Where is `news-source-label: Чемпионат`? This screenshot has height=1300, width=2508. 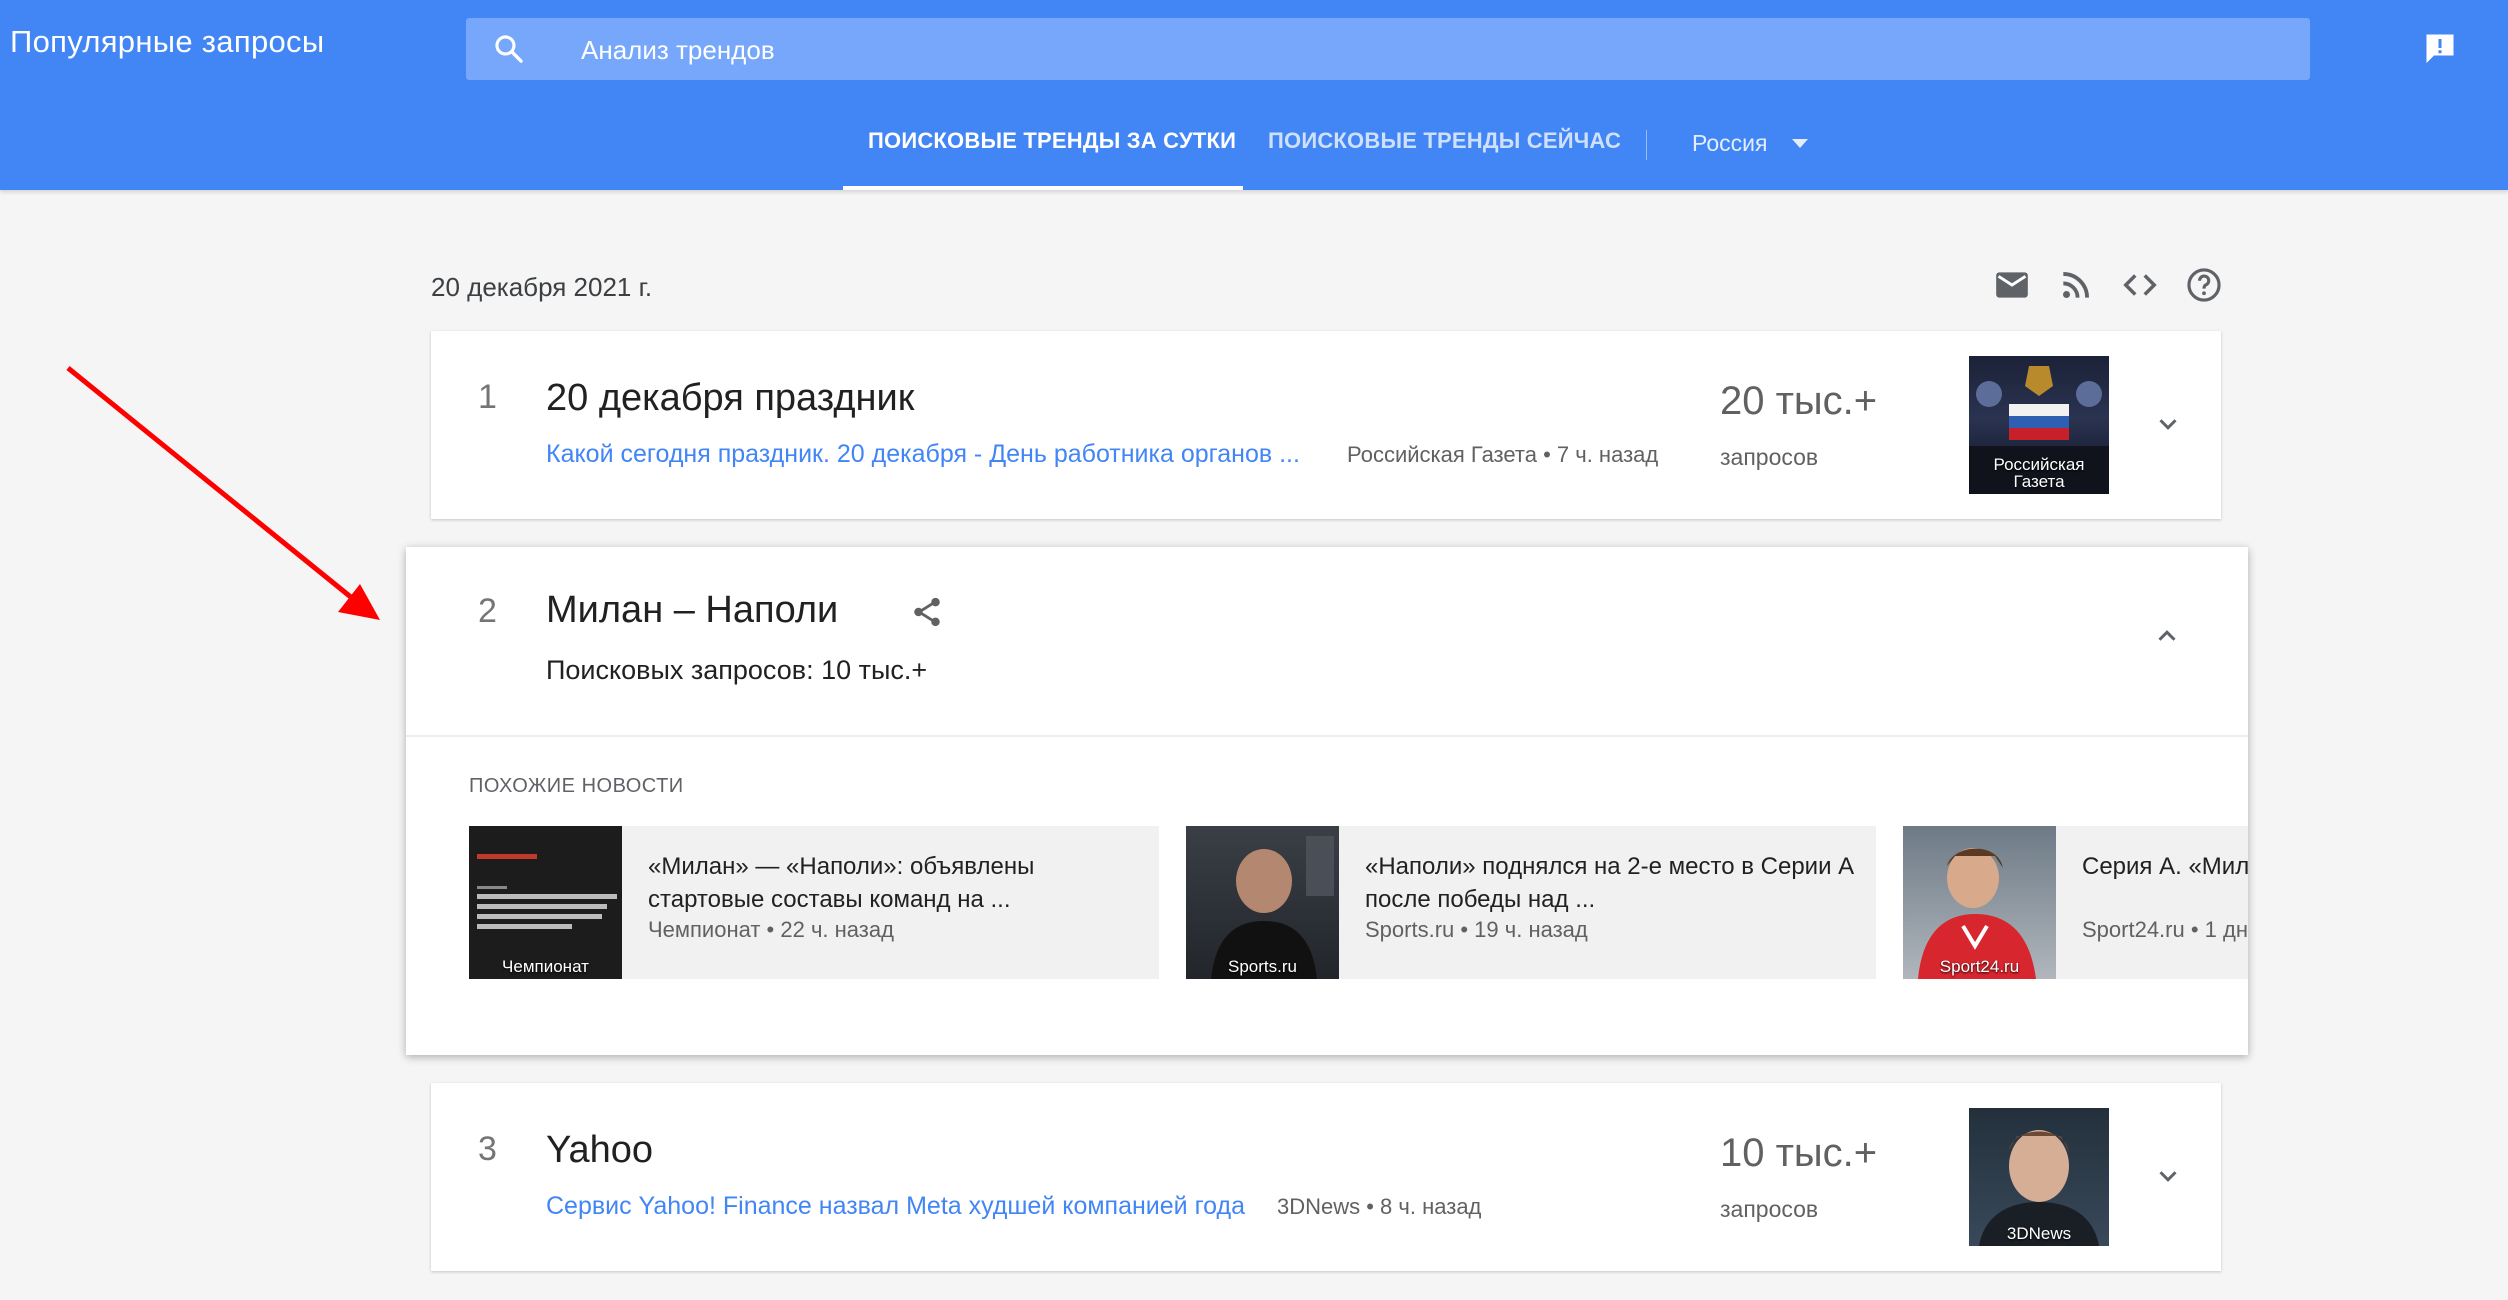
news-source-label: Чемпионат is located at coordinates (545, 966).